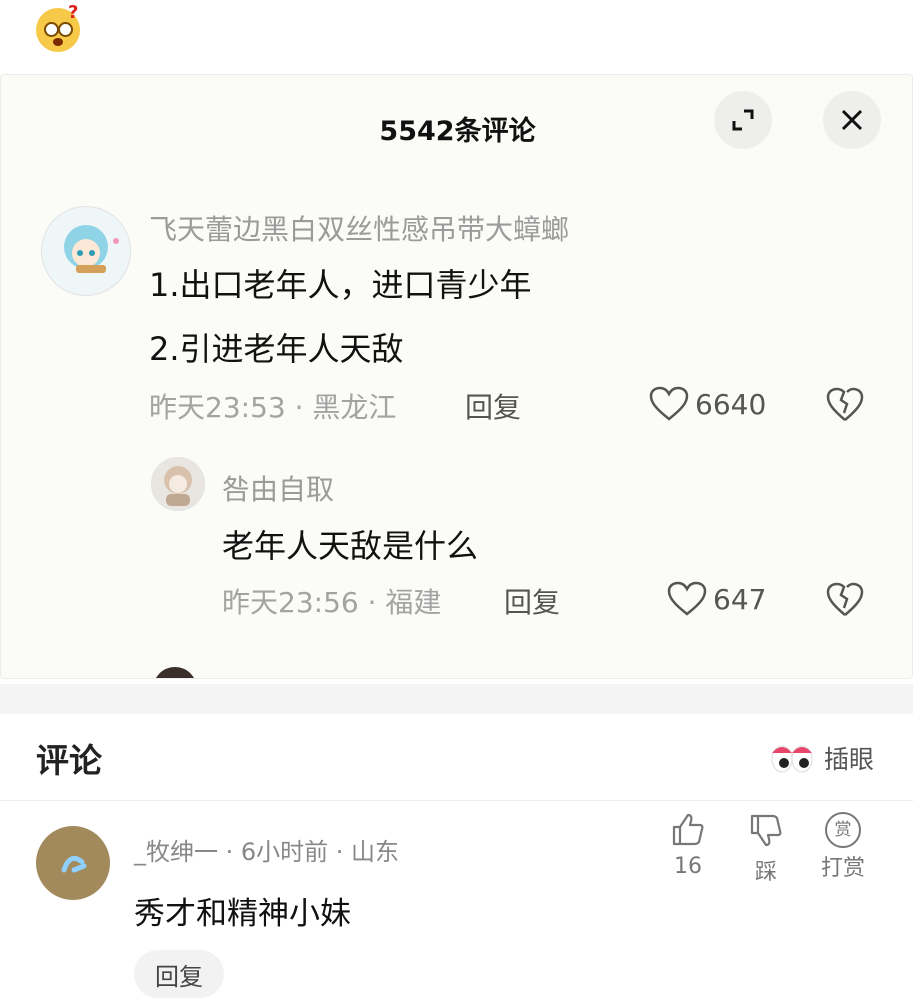  What do you see at coordinates (456, 699) in the screenshot?
I see `section-divider` at bounding box center [456, 699].